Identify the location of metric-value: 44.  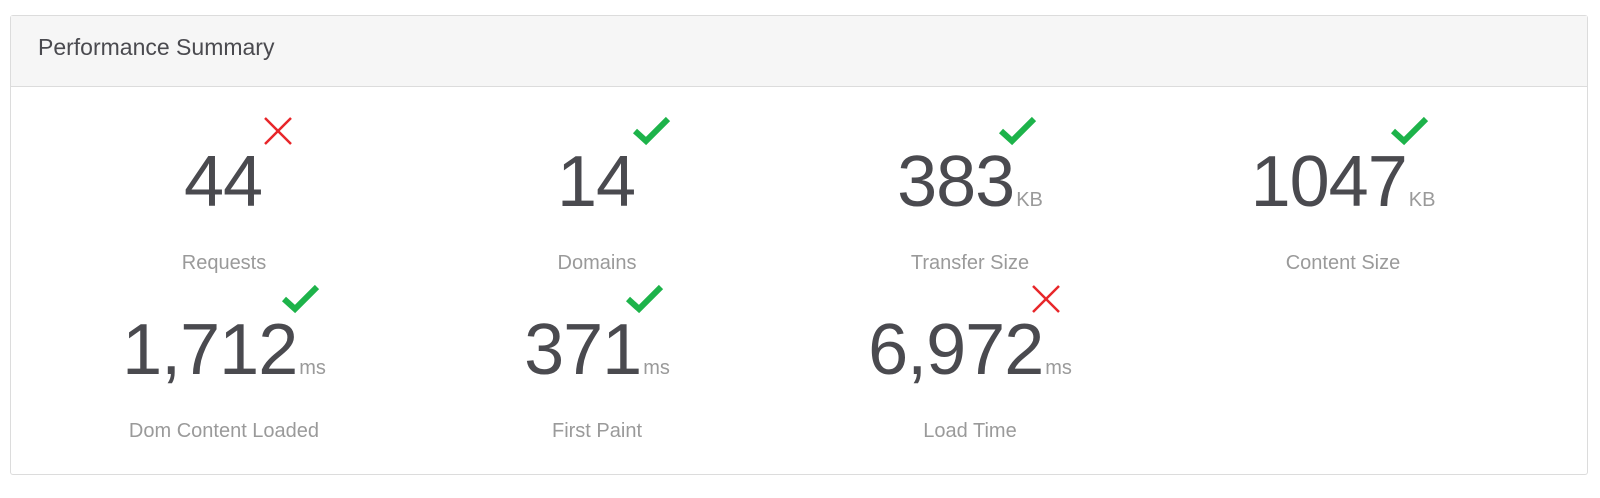
(223, 182).